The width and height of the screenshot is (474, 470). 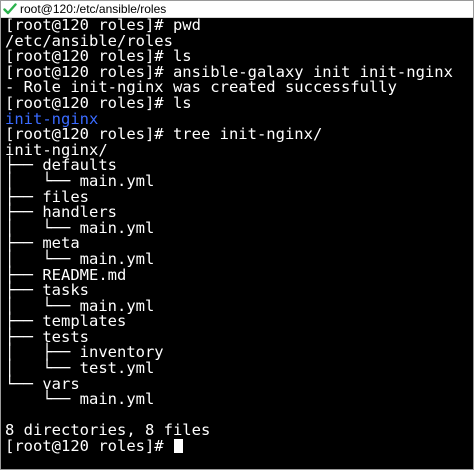 I want to click on shell-prompt: [root@120 roles]#, so click(x=89, y=446).